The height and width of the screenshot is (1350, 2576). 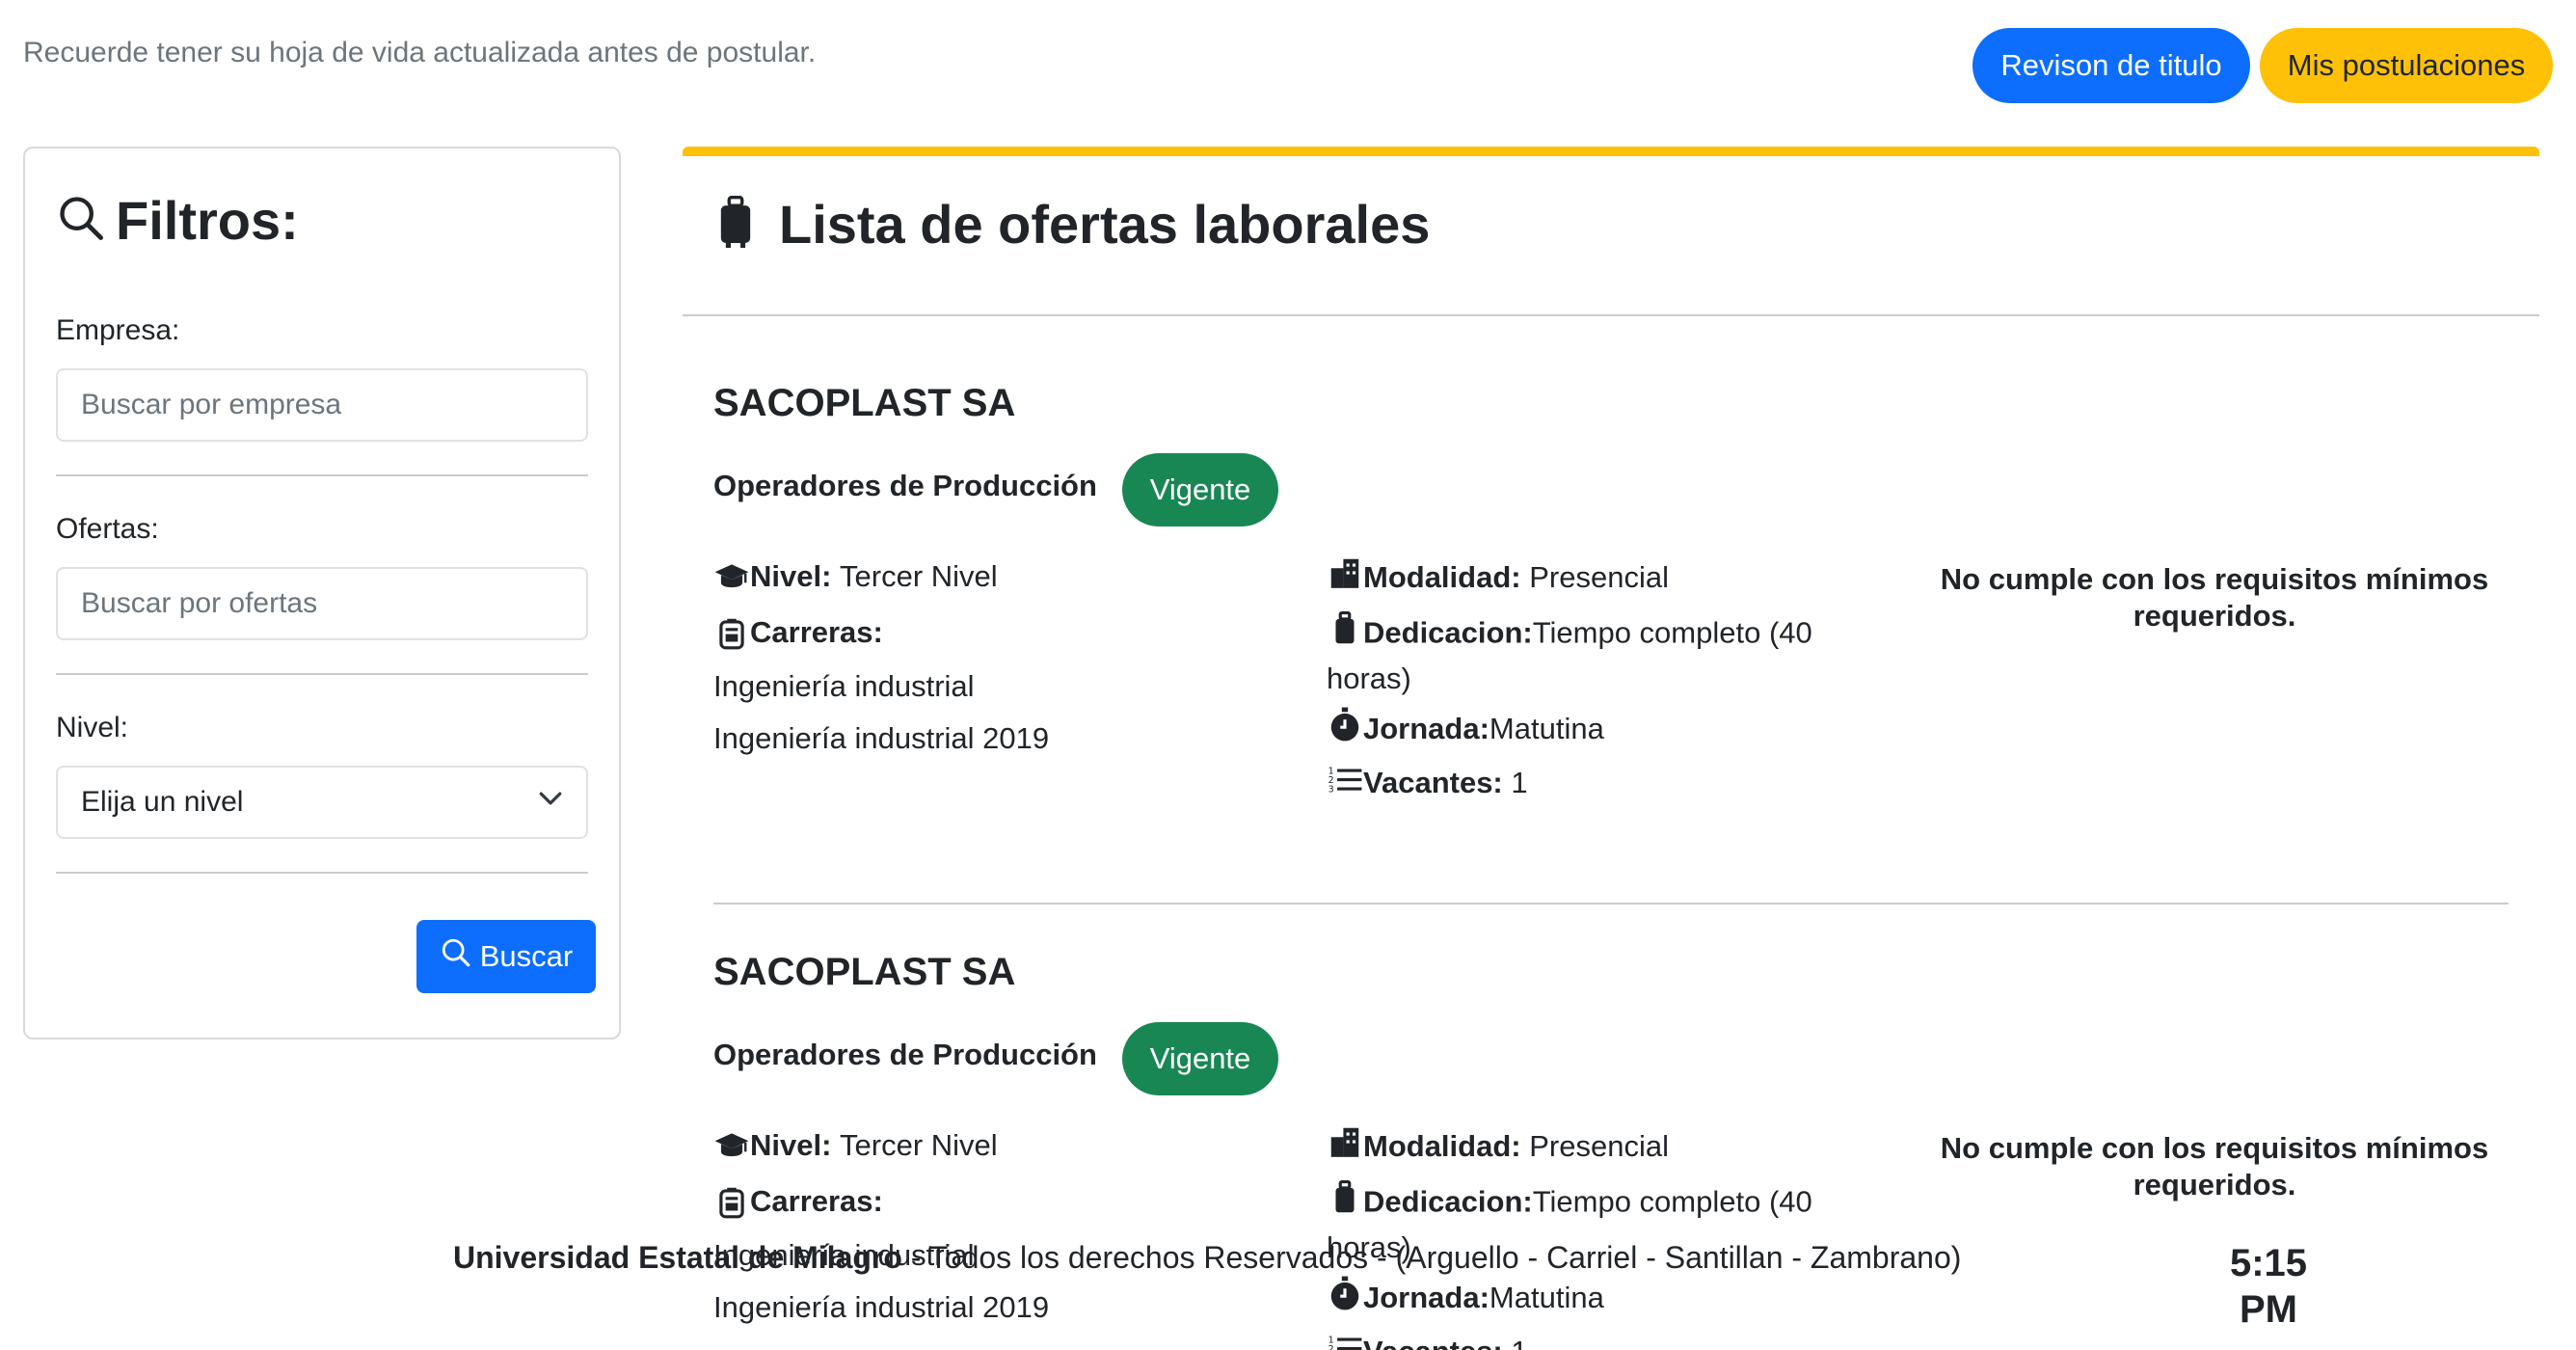 I want to click on my-applications-button: Mis postulaciones, so click(x=2406, y=65).